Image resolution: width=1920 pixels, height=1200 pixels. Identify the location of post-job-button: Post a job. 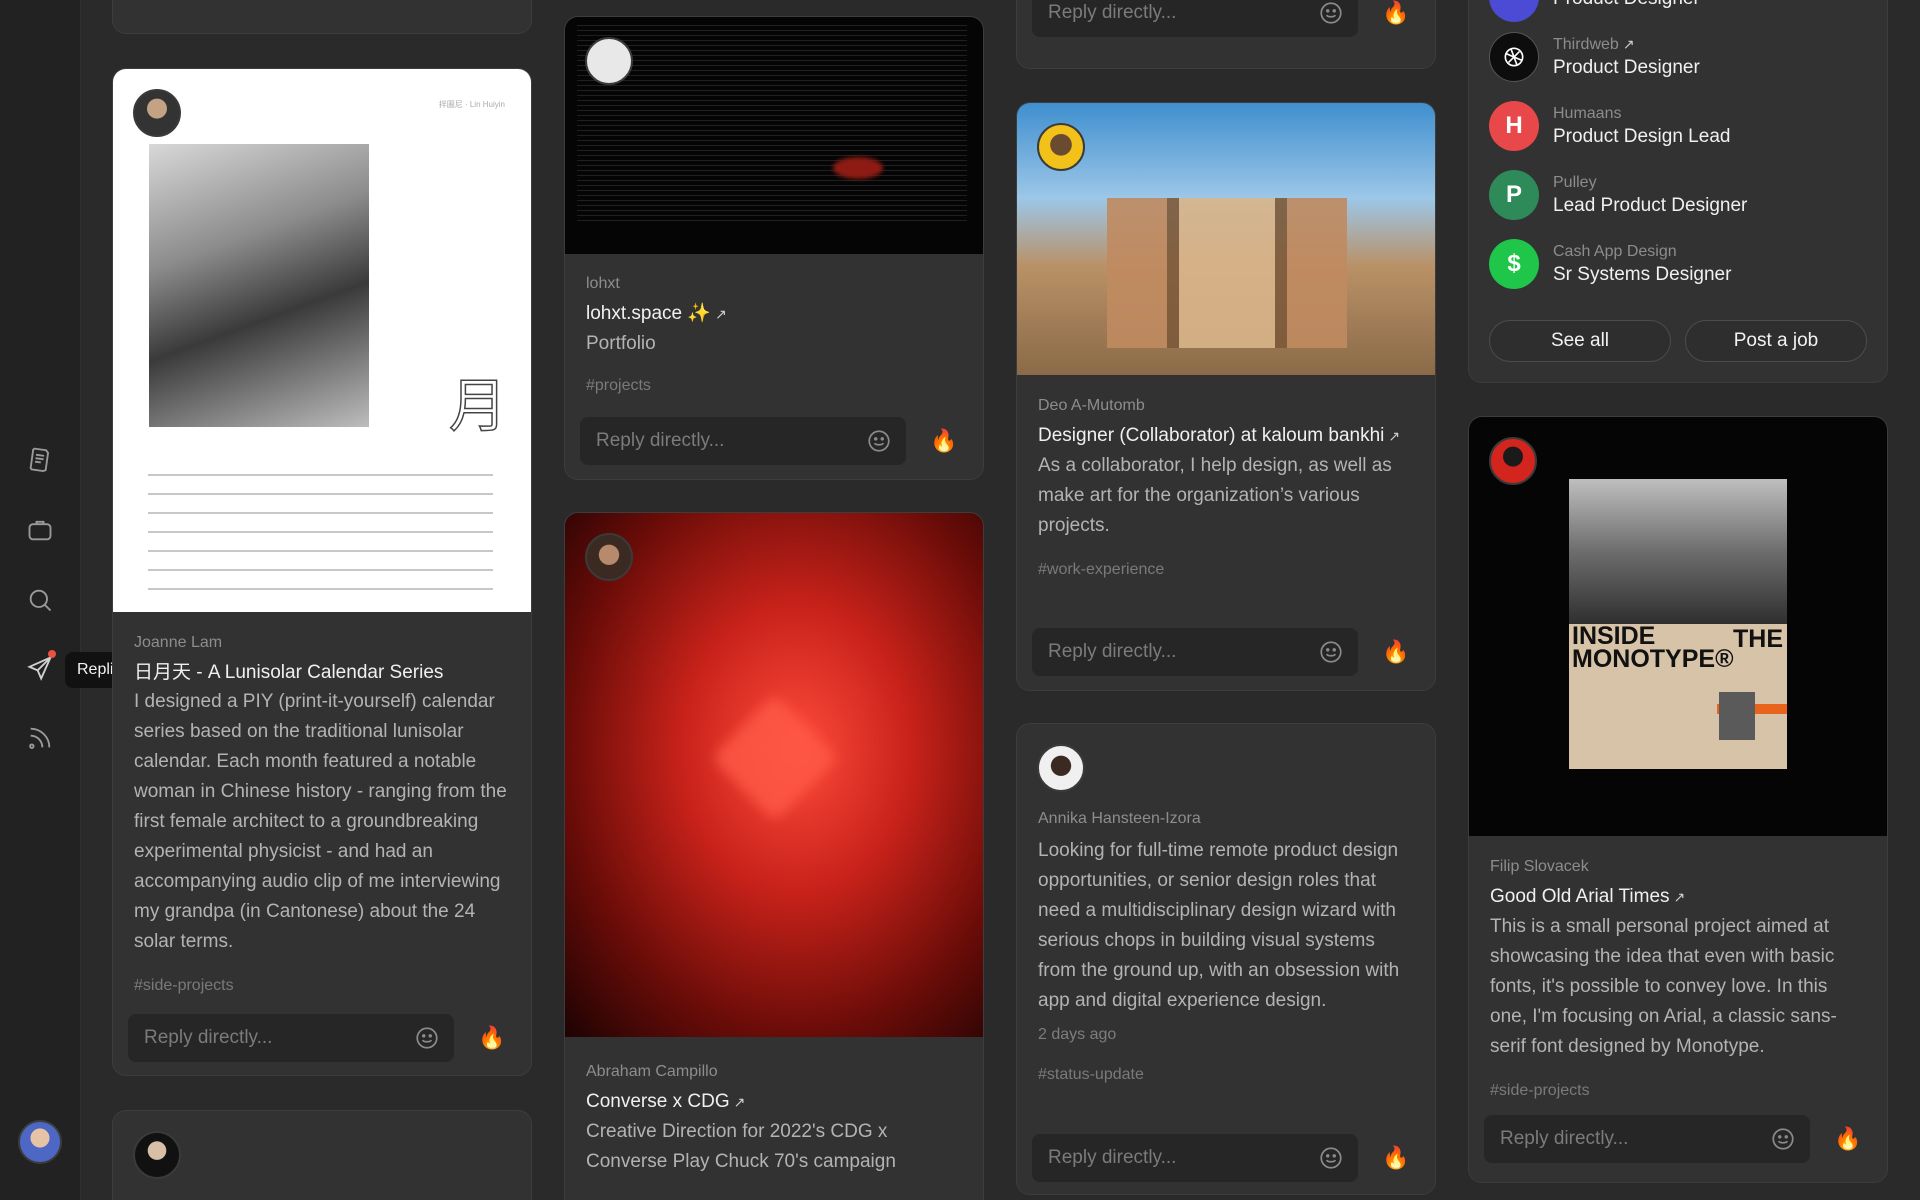
(1776, 341).